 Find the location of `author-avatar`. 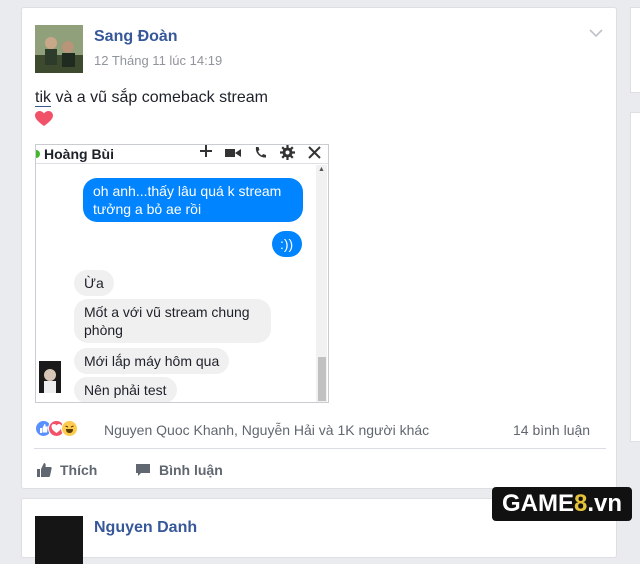

author-avatar is located at coordinates (59, 49).